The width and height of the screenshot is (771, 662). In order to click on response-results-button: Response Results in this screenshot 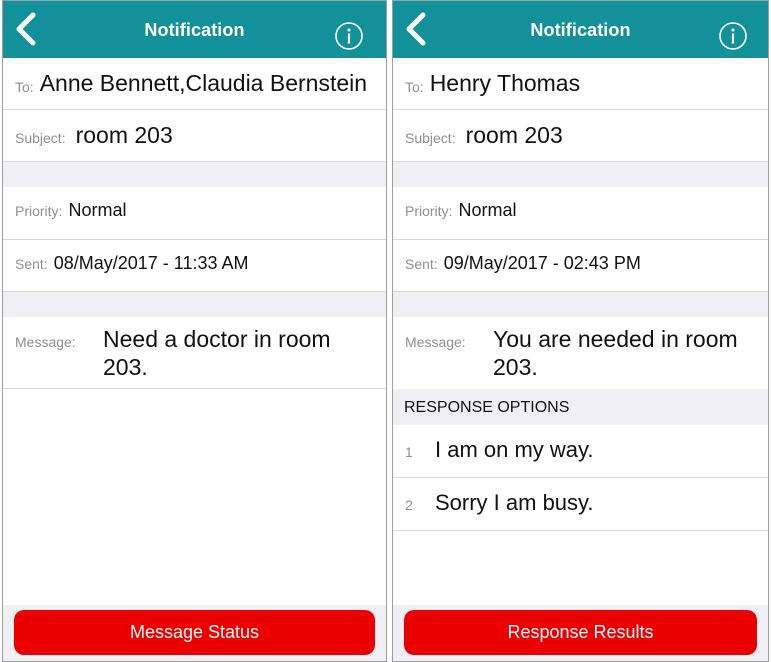, I will do `click(580, 632)`.